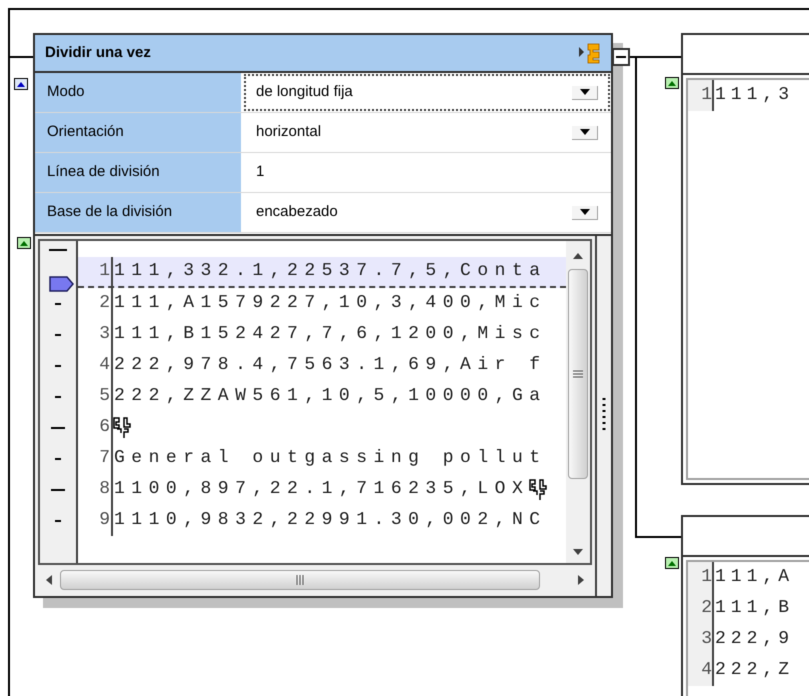  What do you see at coordinates (330, 365) in the screenshot?
I see `text-line: 222,978.4,7563.1,69,Air f` at bounding box center [330, 365].